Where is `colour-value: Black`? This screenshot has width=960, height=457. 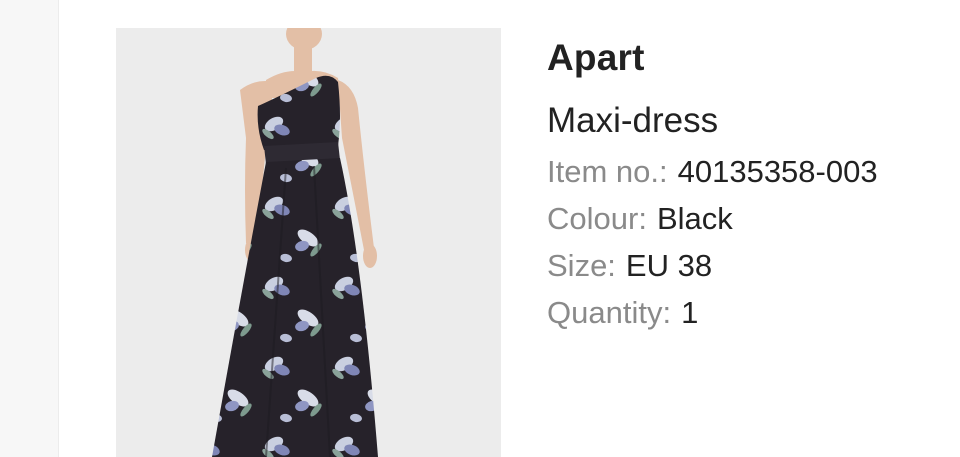 colour-value: Black is located at coordinates (694, 218).